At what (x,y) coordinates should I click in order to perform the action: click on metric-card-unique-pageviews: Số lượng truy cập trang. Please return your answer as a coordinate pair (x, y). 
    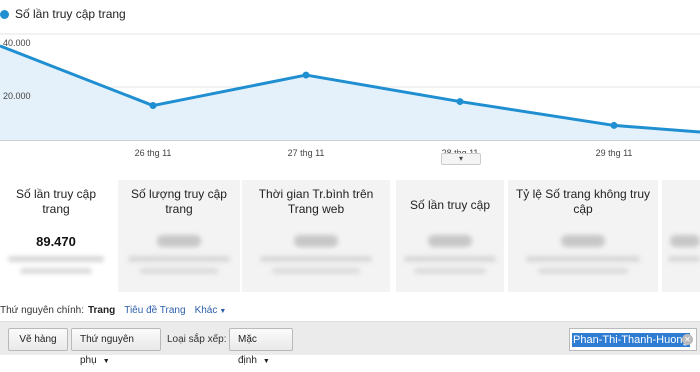
    Looking at the image, I should click on (179, 236).